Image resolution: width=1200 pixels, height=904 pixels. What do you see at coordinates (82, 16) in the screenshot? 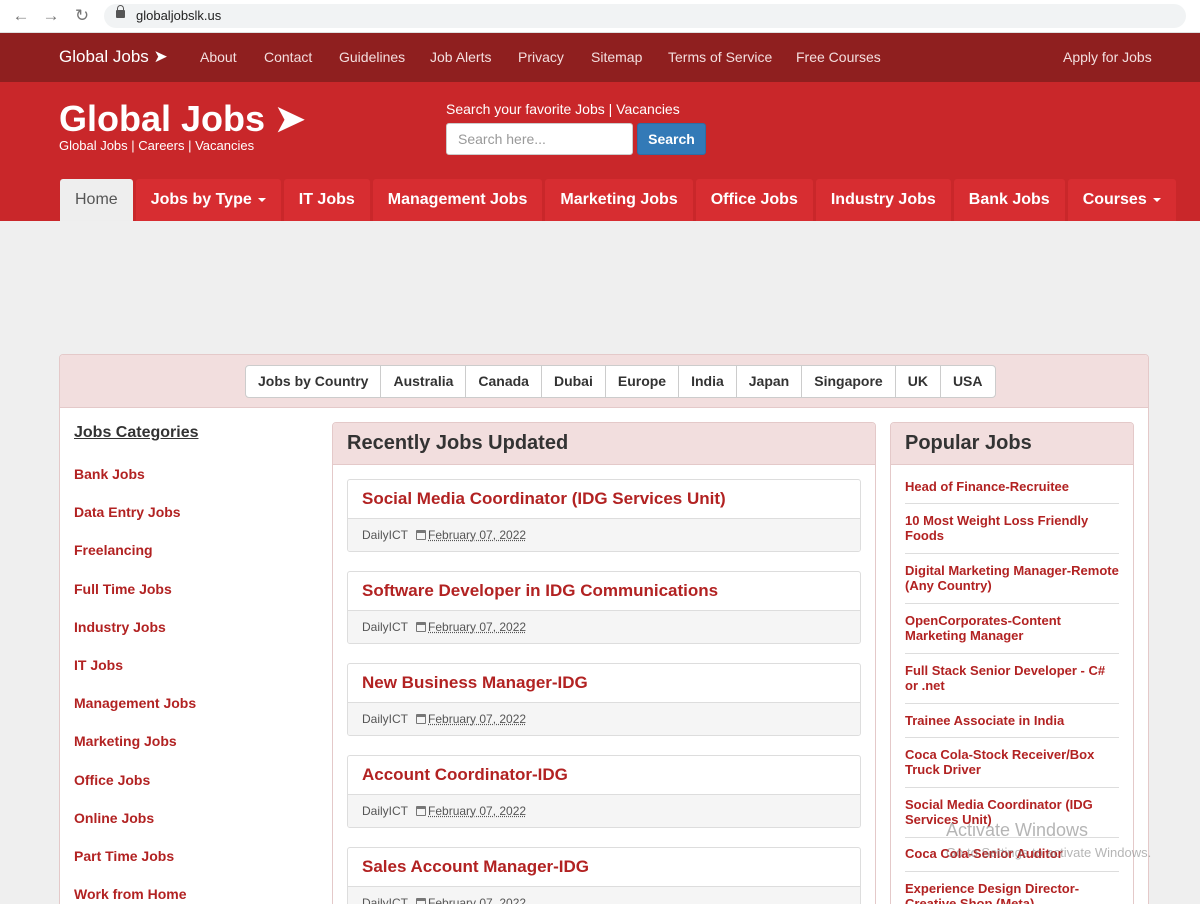
I see `reload-icon: ↻` at bounding box center [82, 16].